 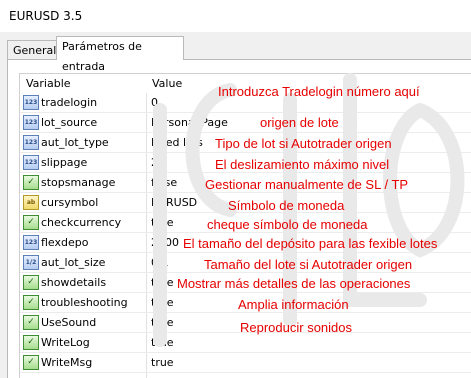 What do you see at coordinates (299, 122) in the screenshot?
I see `annotation-note: origen de lote` at bounding box center [299, 122].